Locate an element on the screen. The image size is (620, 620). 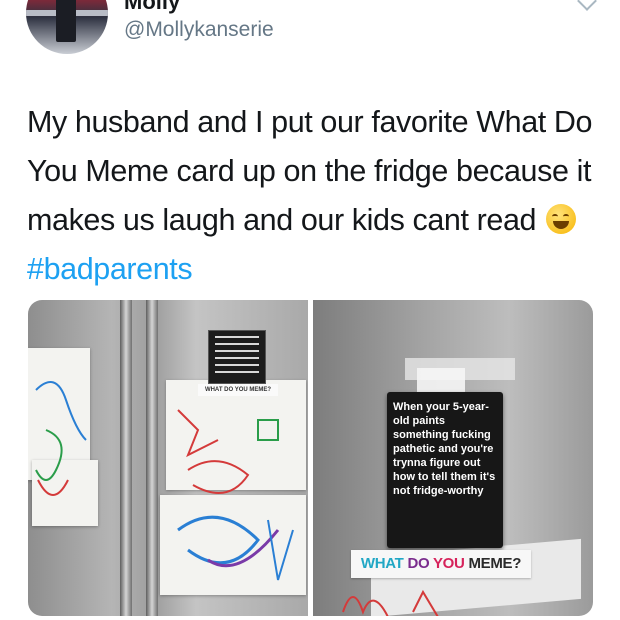
display-name: Molly is located at coordinates (152, 7).